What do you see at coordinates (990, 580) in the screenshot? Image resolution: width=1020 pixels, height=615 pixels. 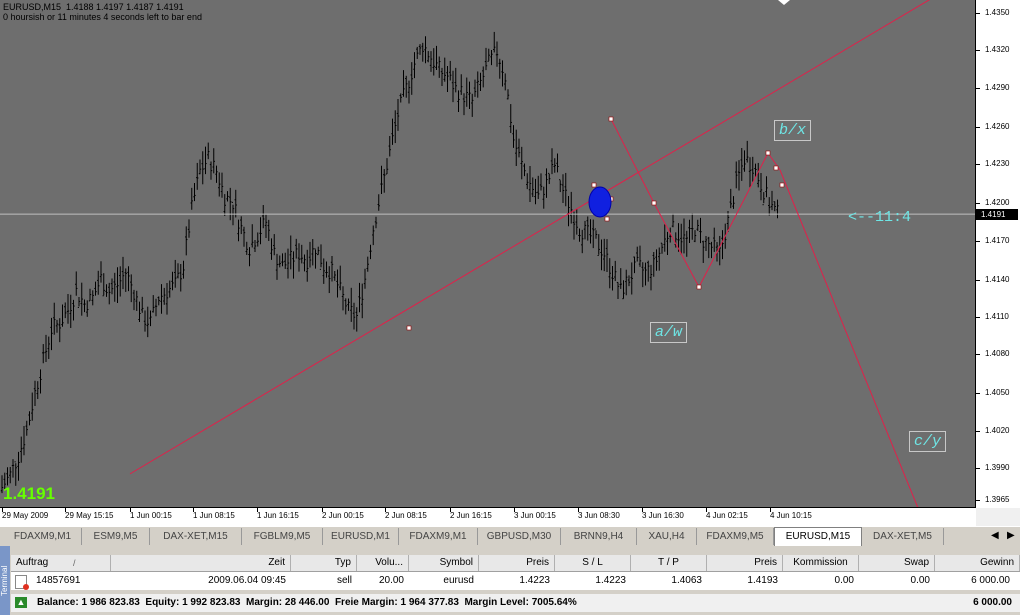 I see `order-profit: 6 000.00` at bounding box center [990, 580].